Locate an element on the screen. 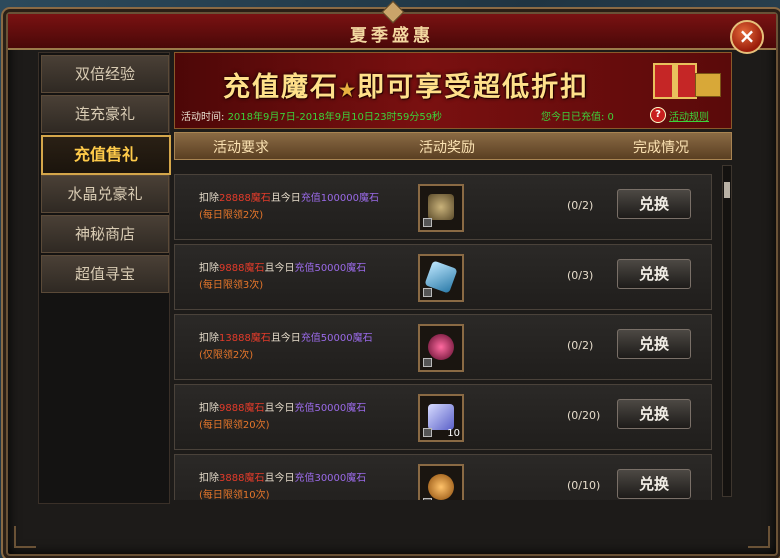 Image resolution: width=780 pixels, height=558 pixels. event-time: 活动时间: 2018年9月7日-2018年9月10日23时59分59秒 is located at coordinates (311, 115).